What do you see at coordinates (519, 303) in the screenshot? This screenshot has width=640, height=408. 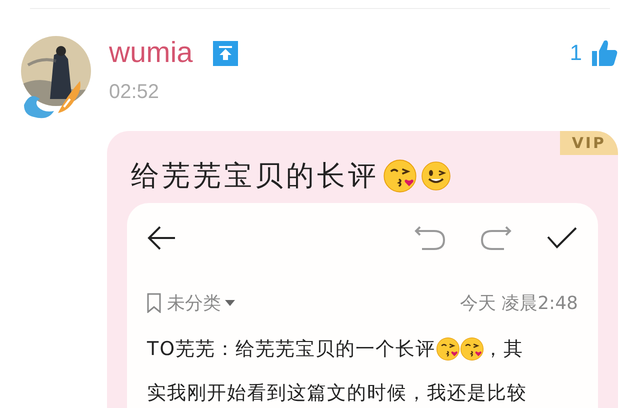 I see `note-date: 今天 凌晨2:48` at bounding box center [519, 303].